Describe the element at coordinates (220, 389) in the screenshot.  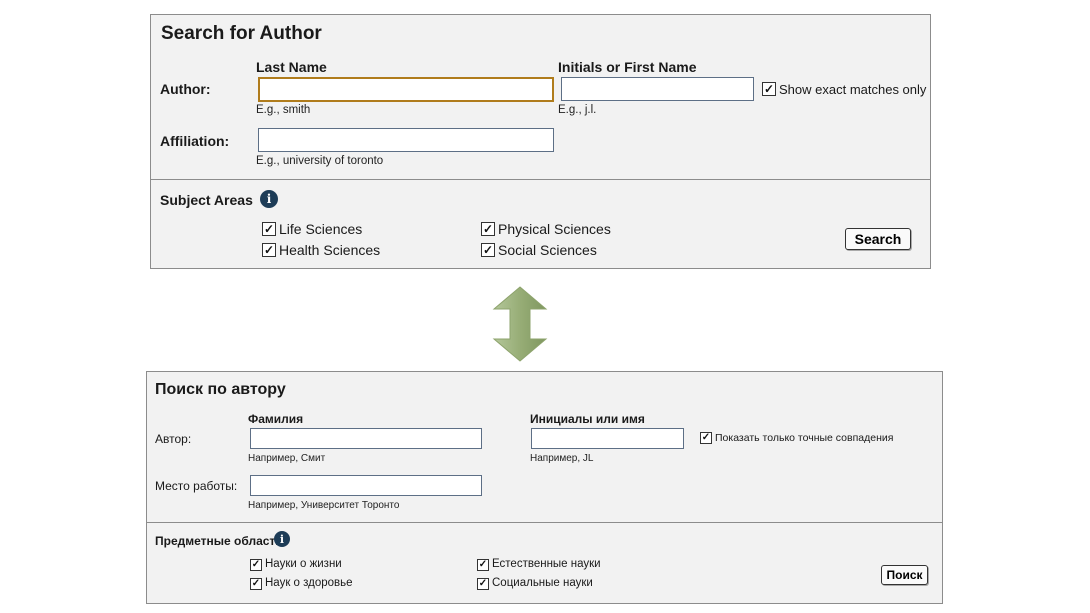
I see `page-title-ru: Поиск по автору` at that location.